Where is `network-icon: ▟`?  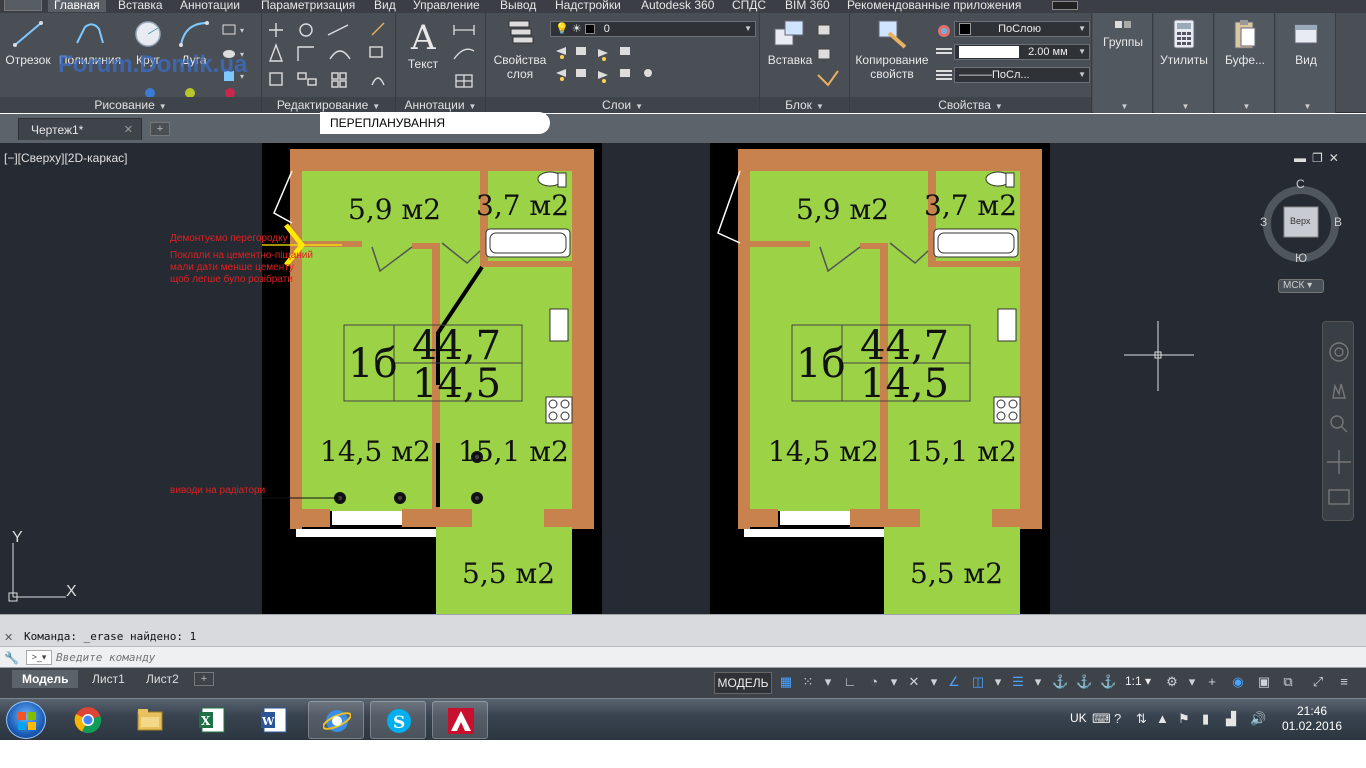
network-icon: ▟ is located at coordinates (1231, 719).